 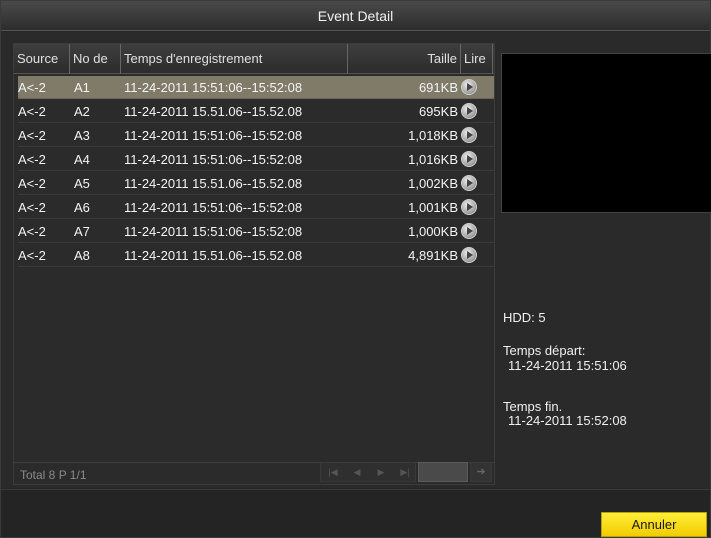 What do you see at coordinates (433, 183) in the screenshot?
I see `cell-size: 1,002KB` at bounding box center [433, 183].